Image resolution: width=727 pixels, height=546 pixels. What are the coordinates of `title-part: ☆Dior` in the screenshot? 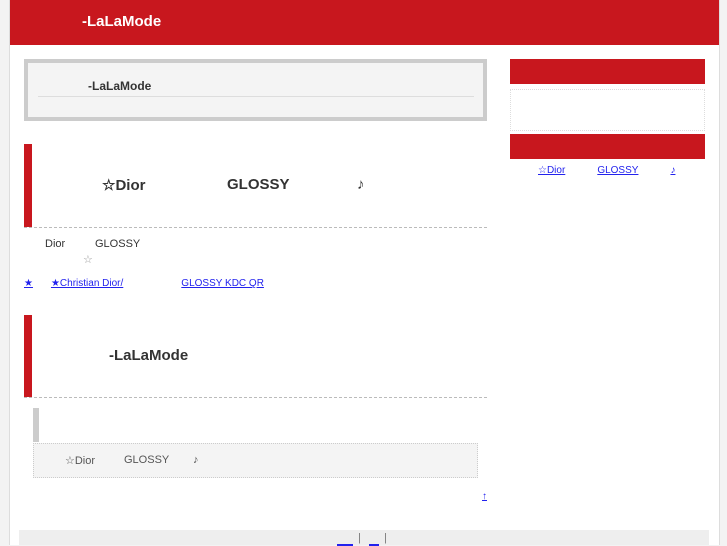 It's located at (124, 185).